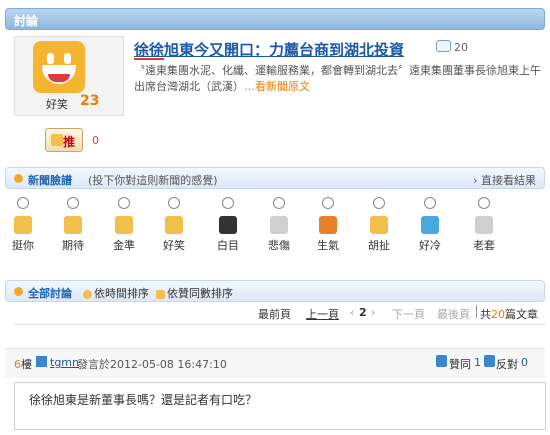 This screenshot has height=435, width=550. I want to click on view-results-link: › 直接看結果, so click(504, 180).